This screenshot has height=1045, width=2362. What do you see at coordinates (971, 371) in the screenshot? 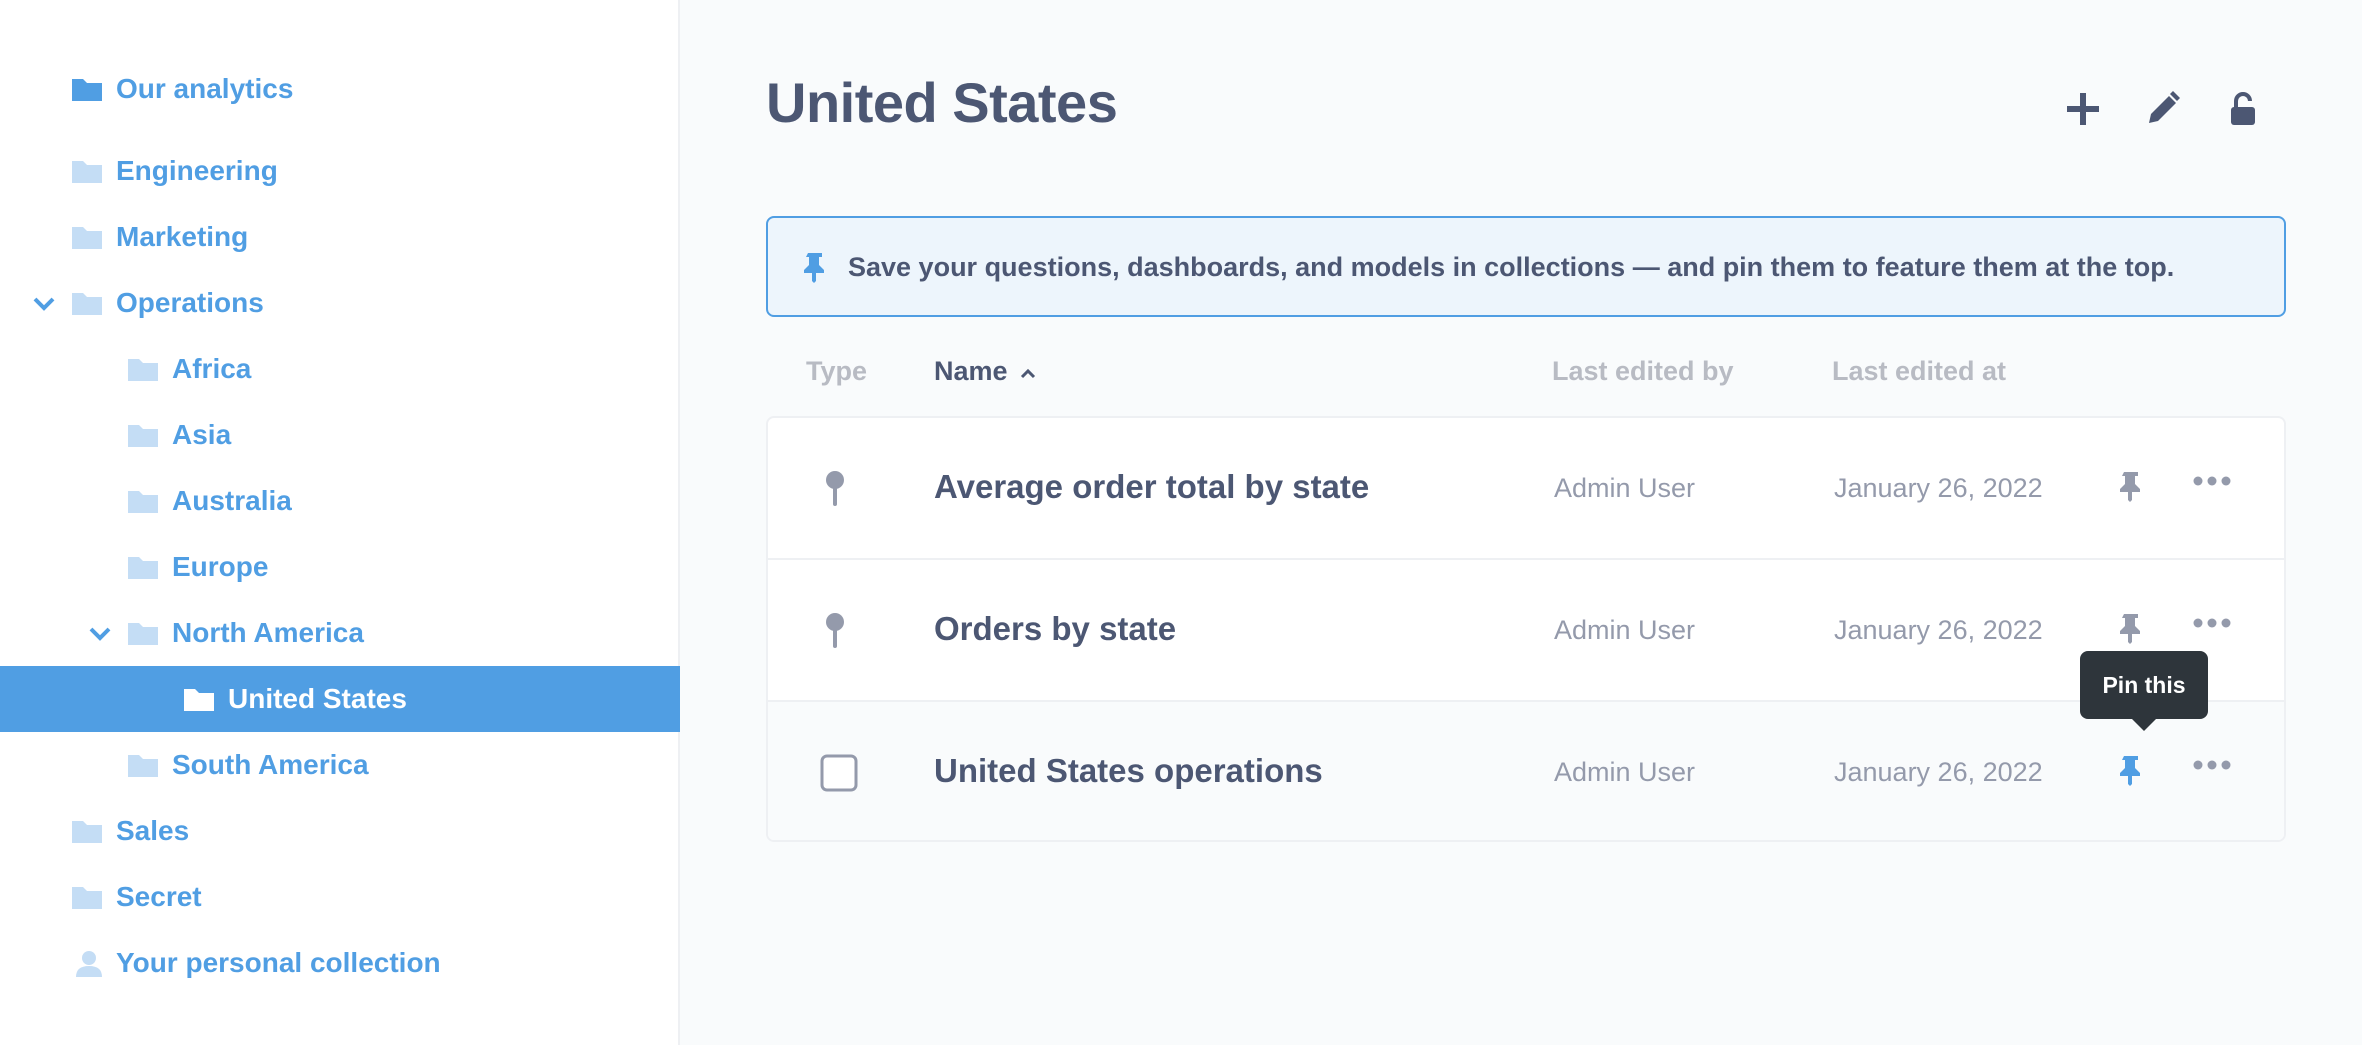
I see `column-header-name-label: Name` at bounding box center [971, 371].